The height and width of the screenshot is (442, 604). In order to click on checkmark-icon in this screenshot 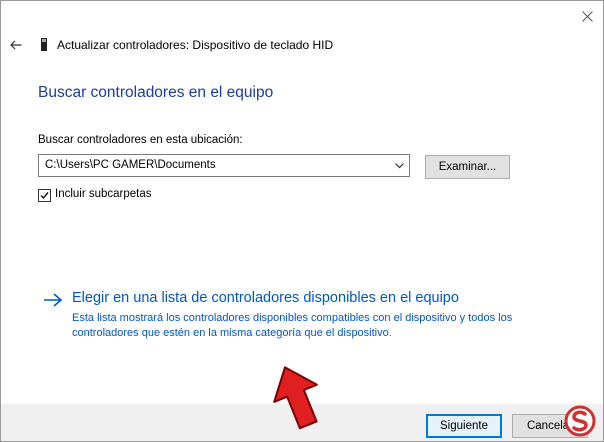, I will do `click(44, 196)`.